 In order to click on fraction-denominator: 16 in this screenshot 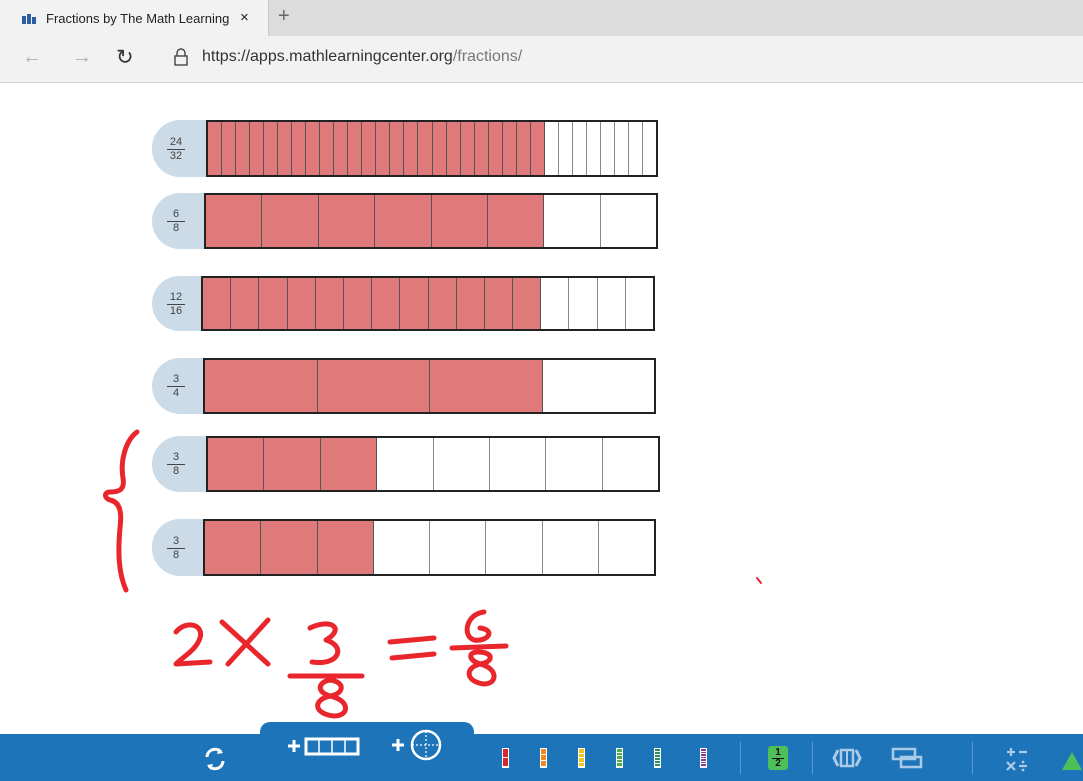, I will do `click(176, 310)`.